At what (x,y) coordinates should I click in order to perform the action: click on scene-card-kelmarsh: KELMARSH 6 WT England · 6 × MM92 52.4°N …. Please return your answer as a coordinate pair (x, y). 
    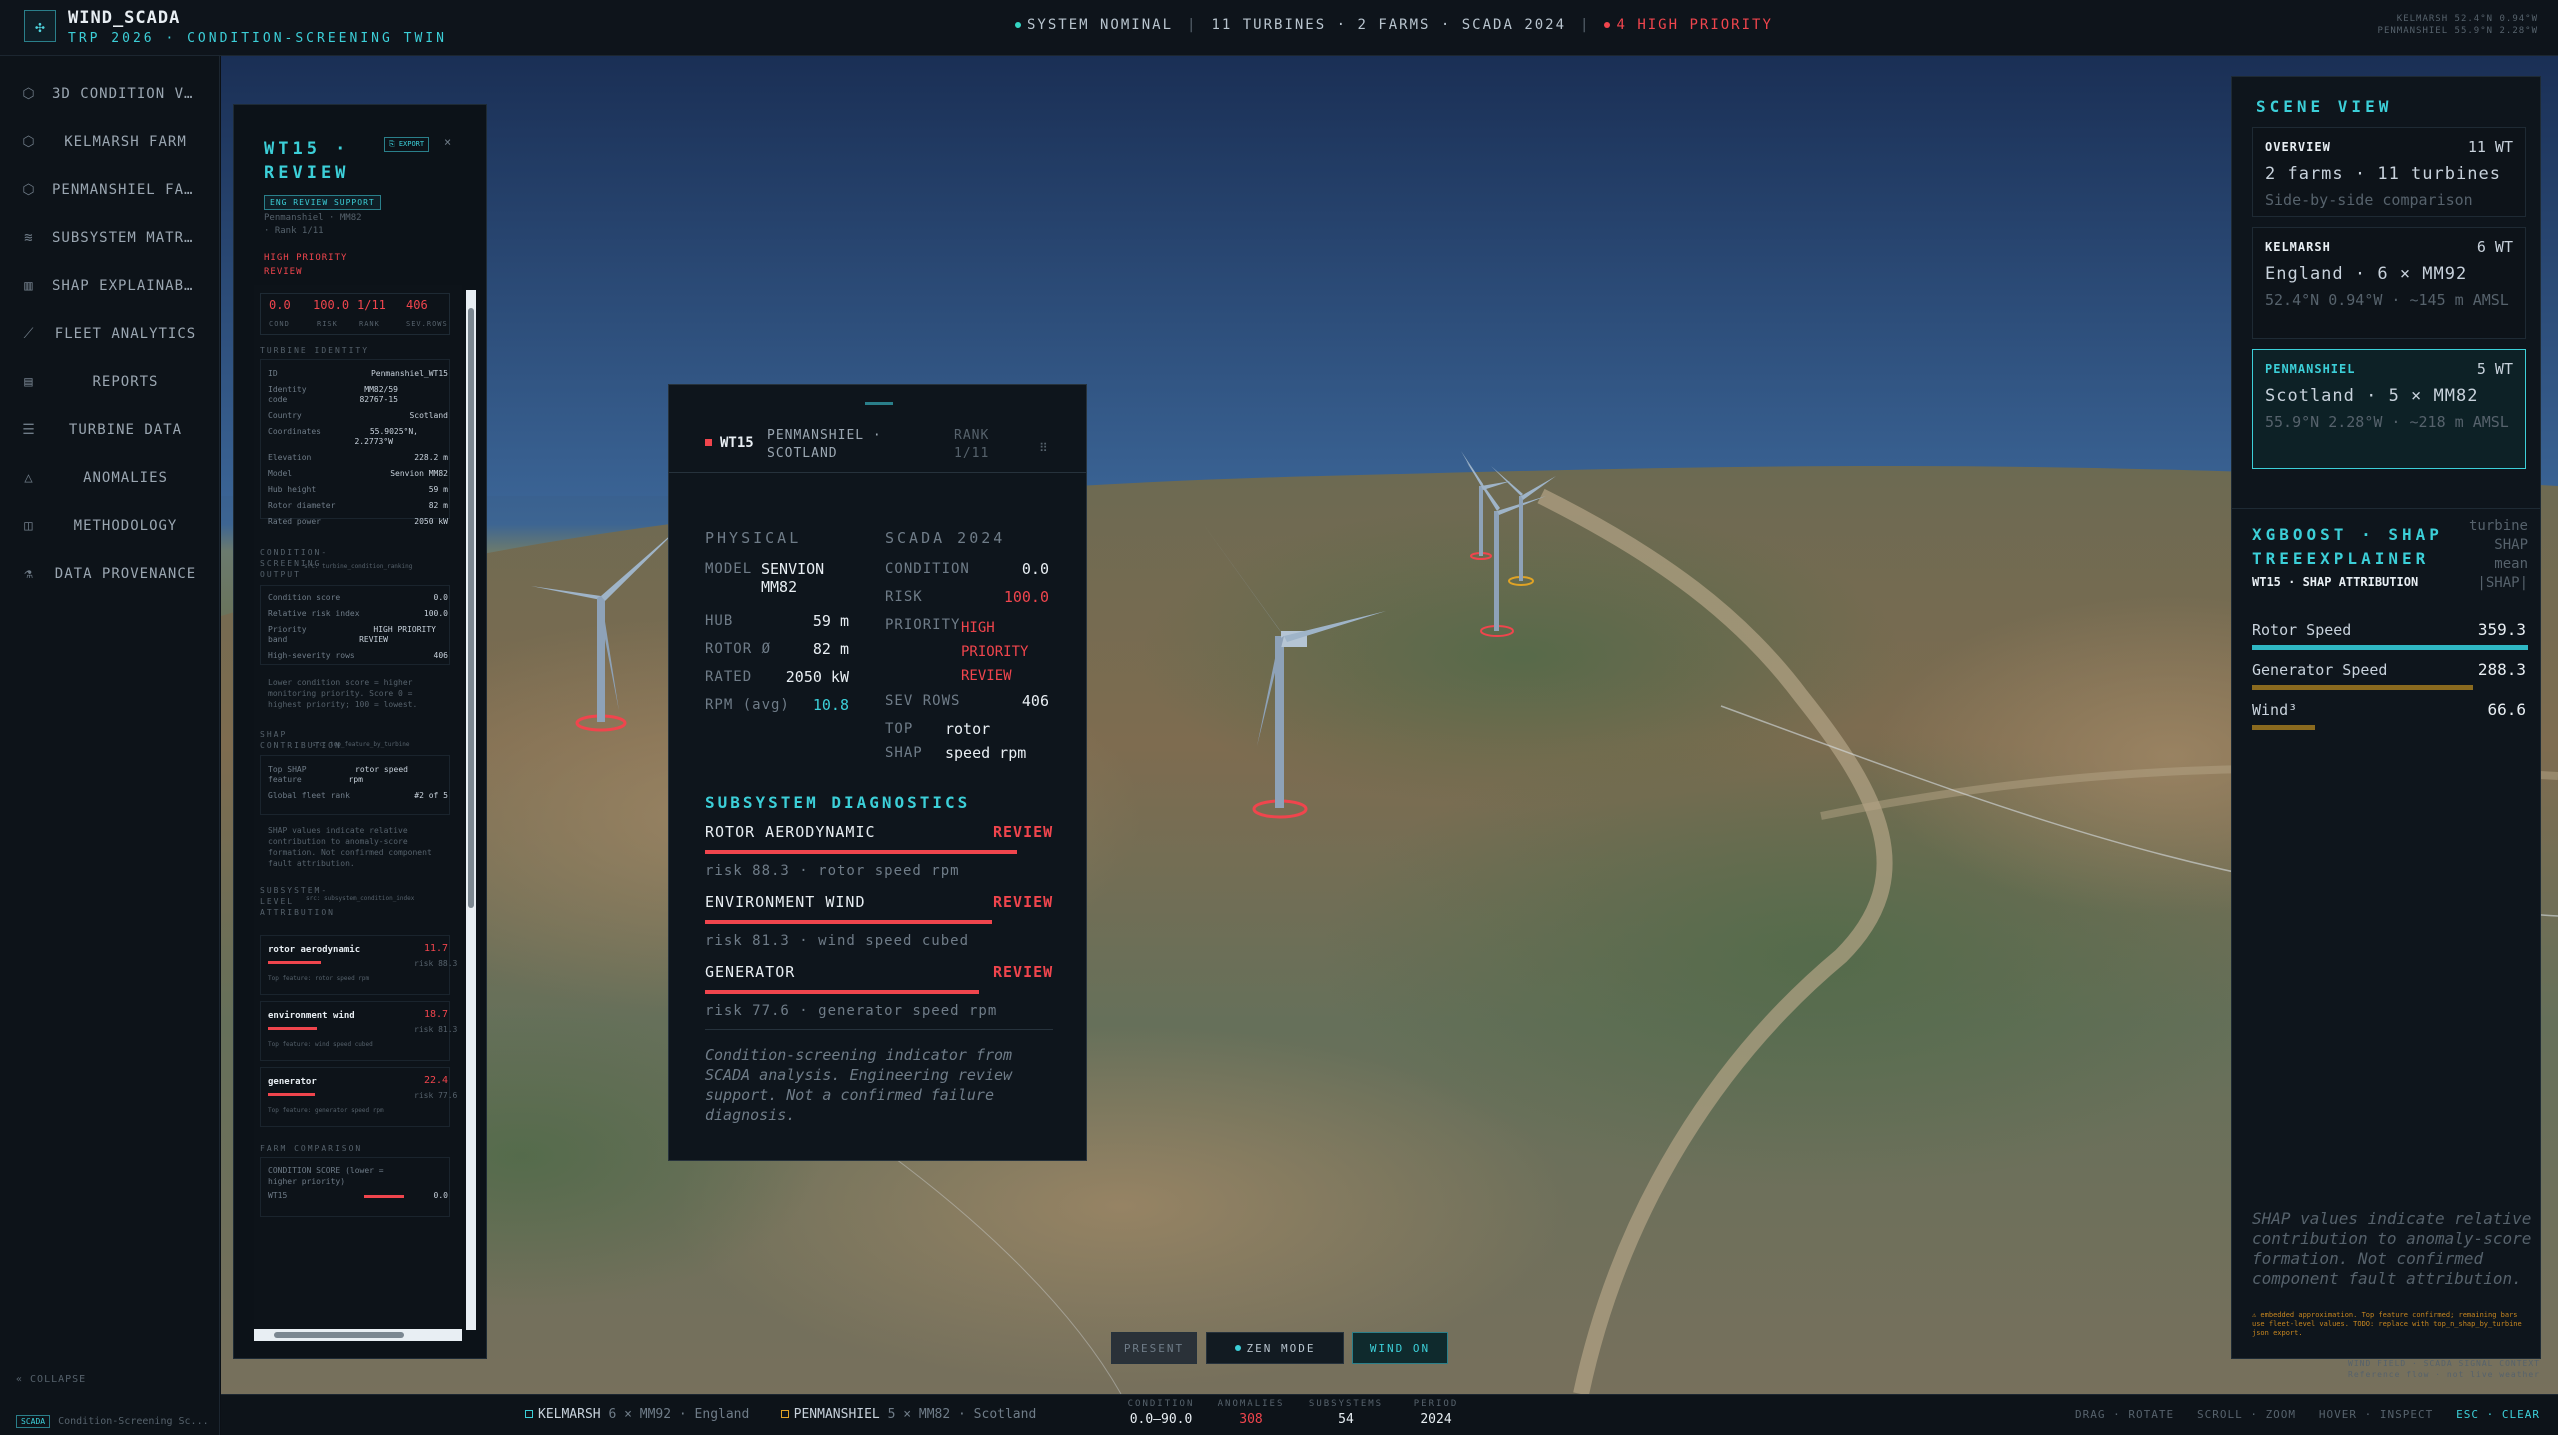
    Looking at the image, I should click on (2389, 283).